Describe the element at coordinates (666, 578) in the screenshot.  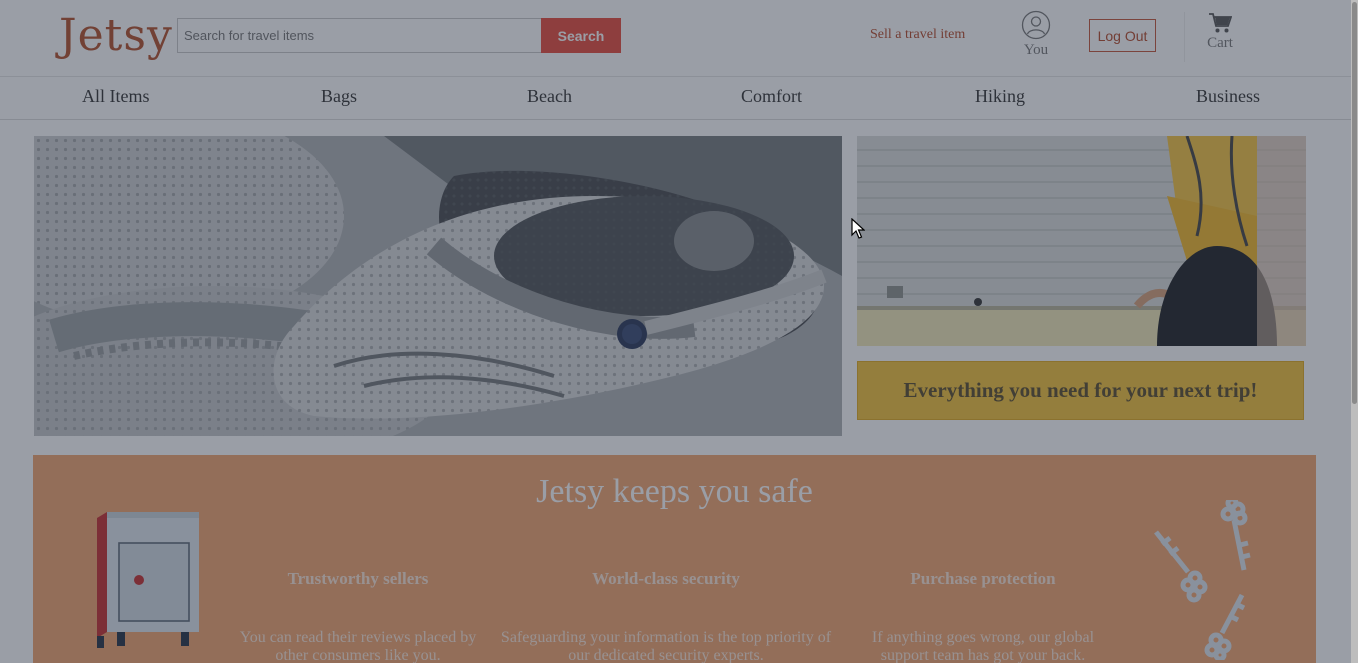
I see `feature-title-security: World-class security` at that location.